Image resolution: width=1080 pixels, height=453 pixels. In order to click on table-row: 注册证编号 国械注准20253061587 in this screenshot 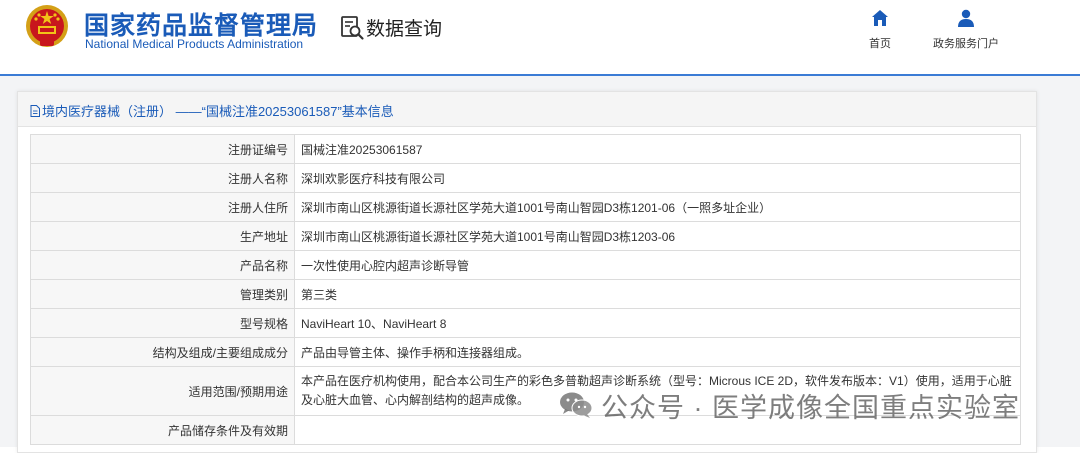, I will do `click(525, 149)`.